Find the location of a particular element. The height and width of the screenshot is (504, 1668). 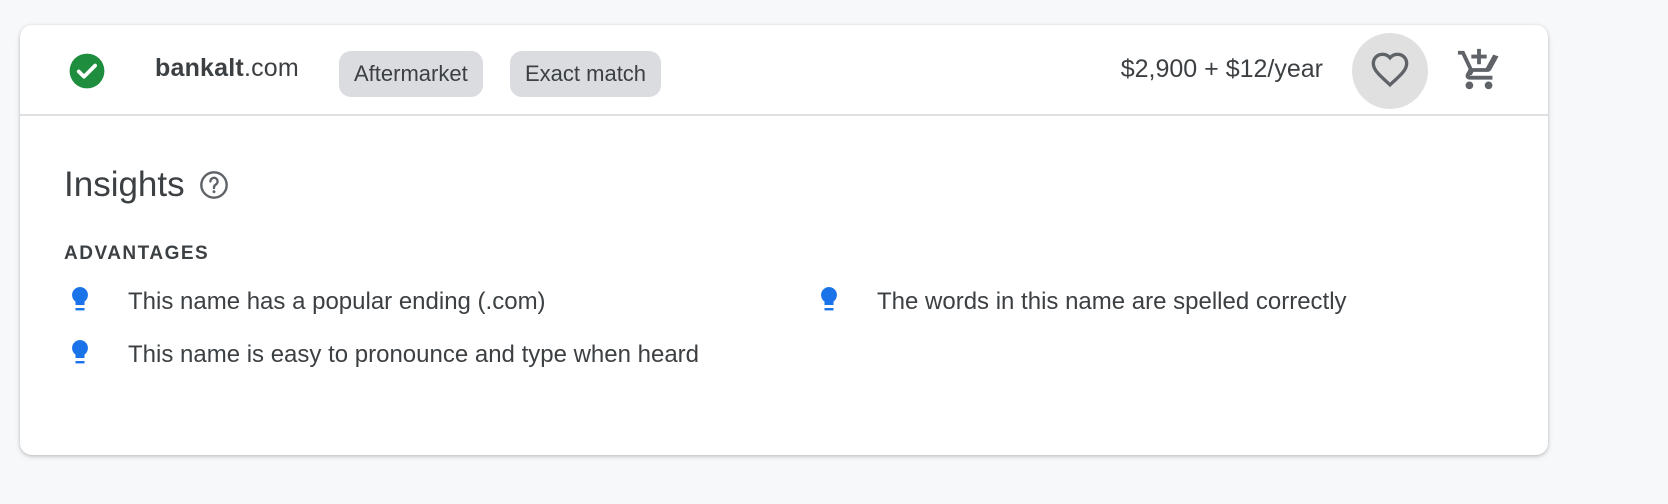

domain-sld: bankalt is located at coordinates (199, 68).